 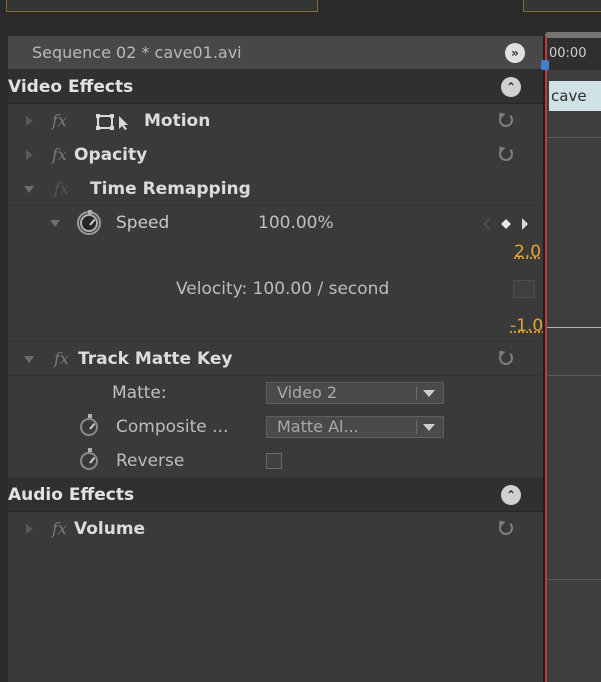 I want to click on upper-panel-tab-right, so click(x=562, y=6).